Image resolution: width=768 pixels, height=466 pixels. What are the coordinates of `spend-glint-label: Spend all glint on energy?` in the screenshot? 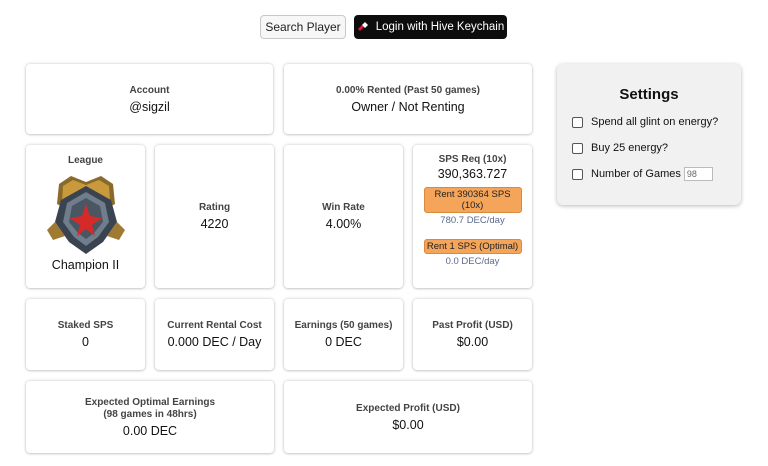 It's located at (655, 122).